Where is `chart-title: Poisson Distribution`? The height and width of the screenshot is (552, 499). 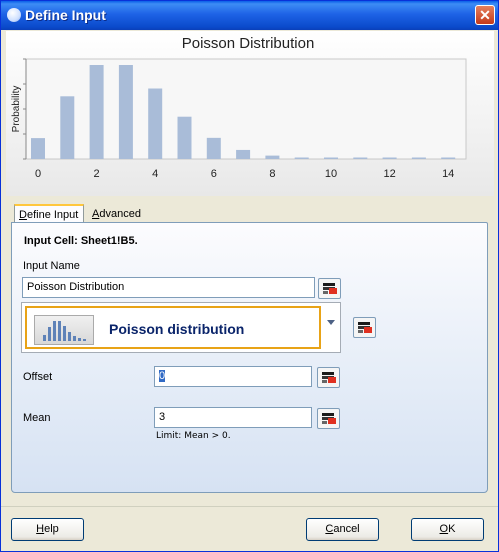
chart-title: Poisson Distribution is located at coordinates (248, 43).